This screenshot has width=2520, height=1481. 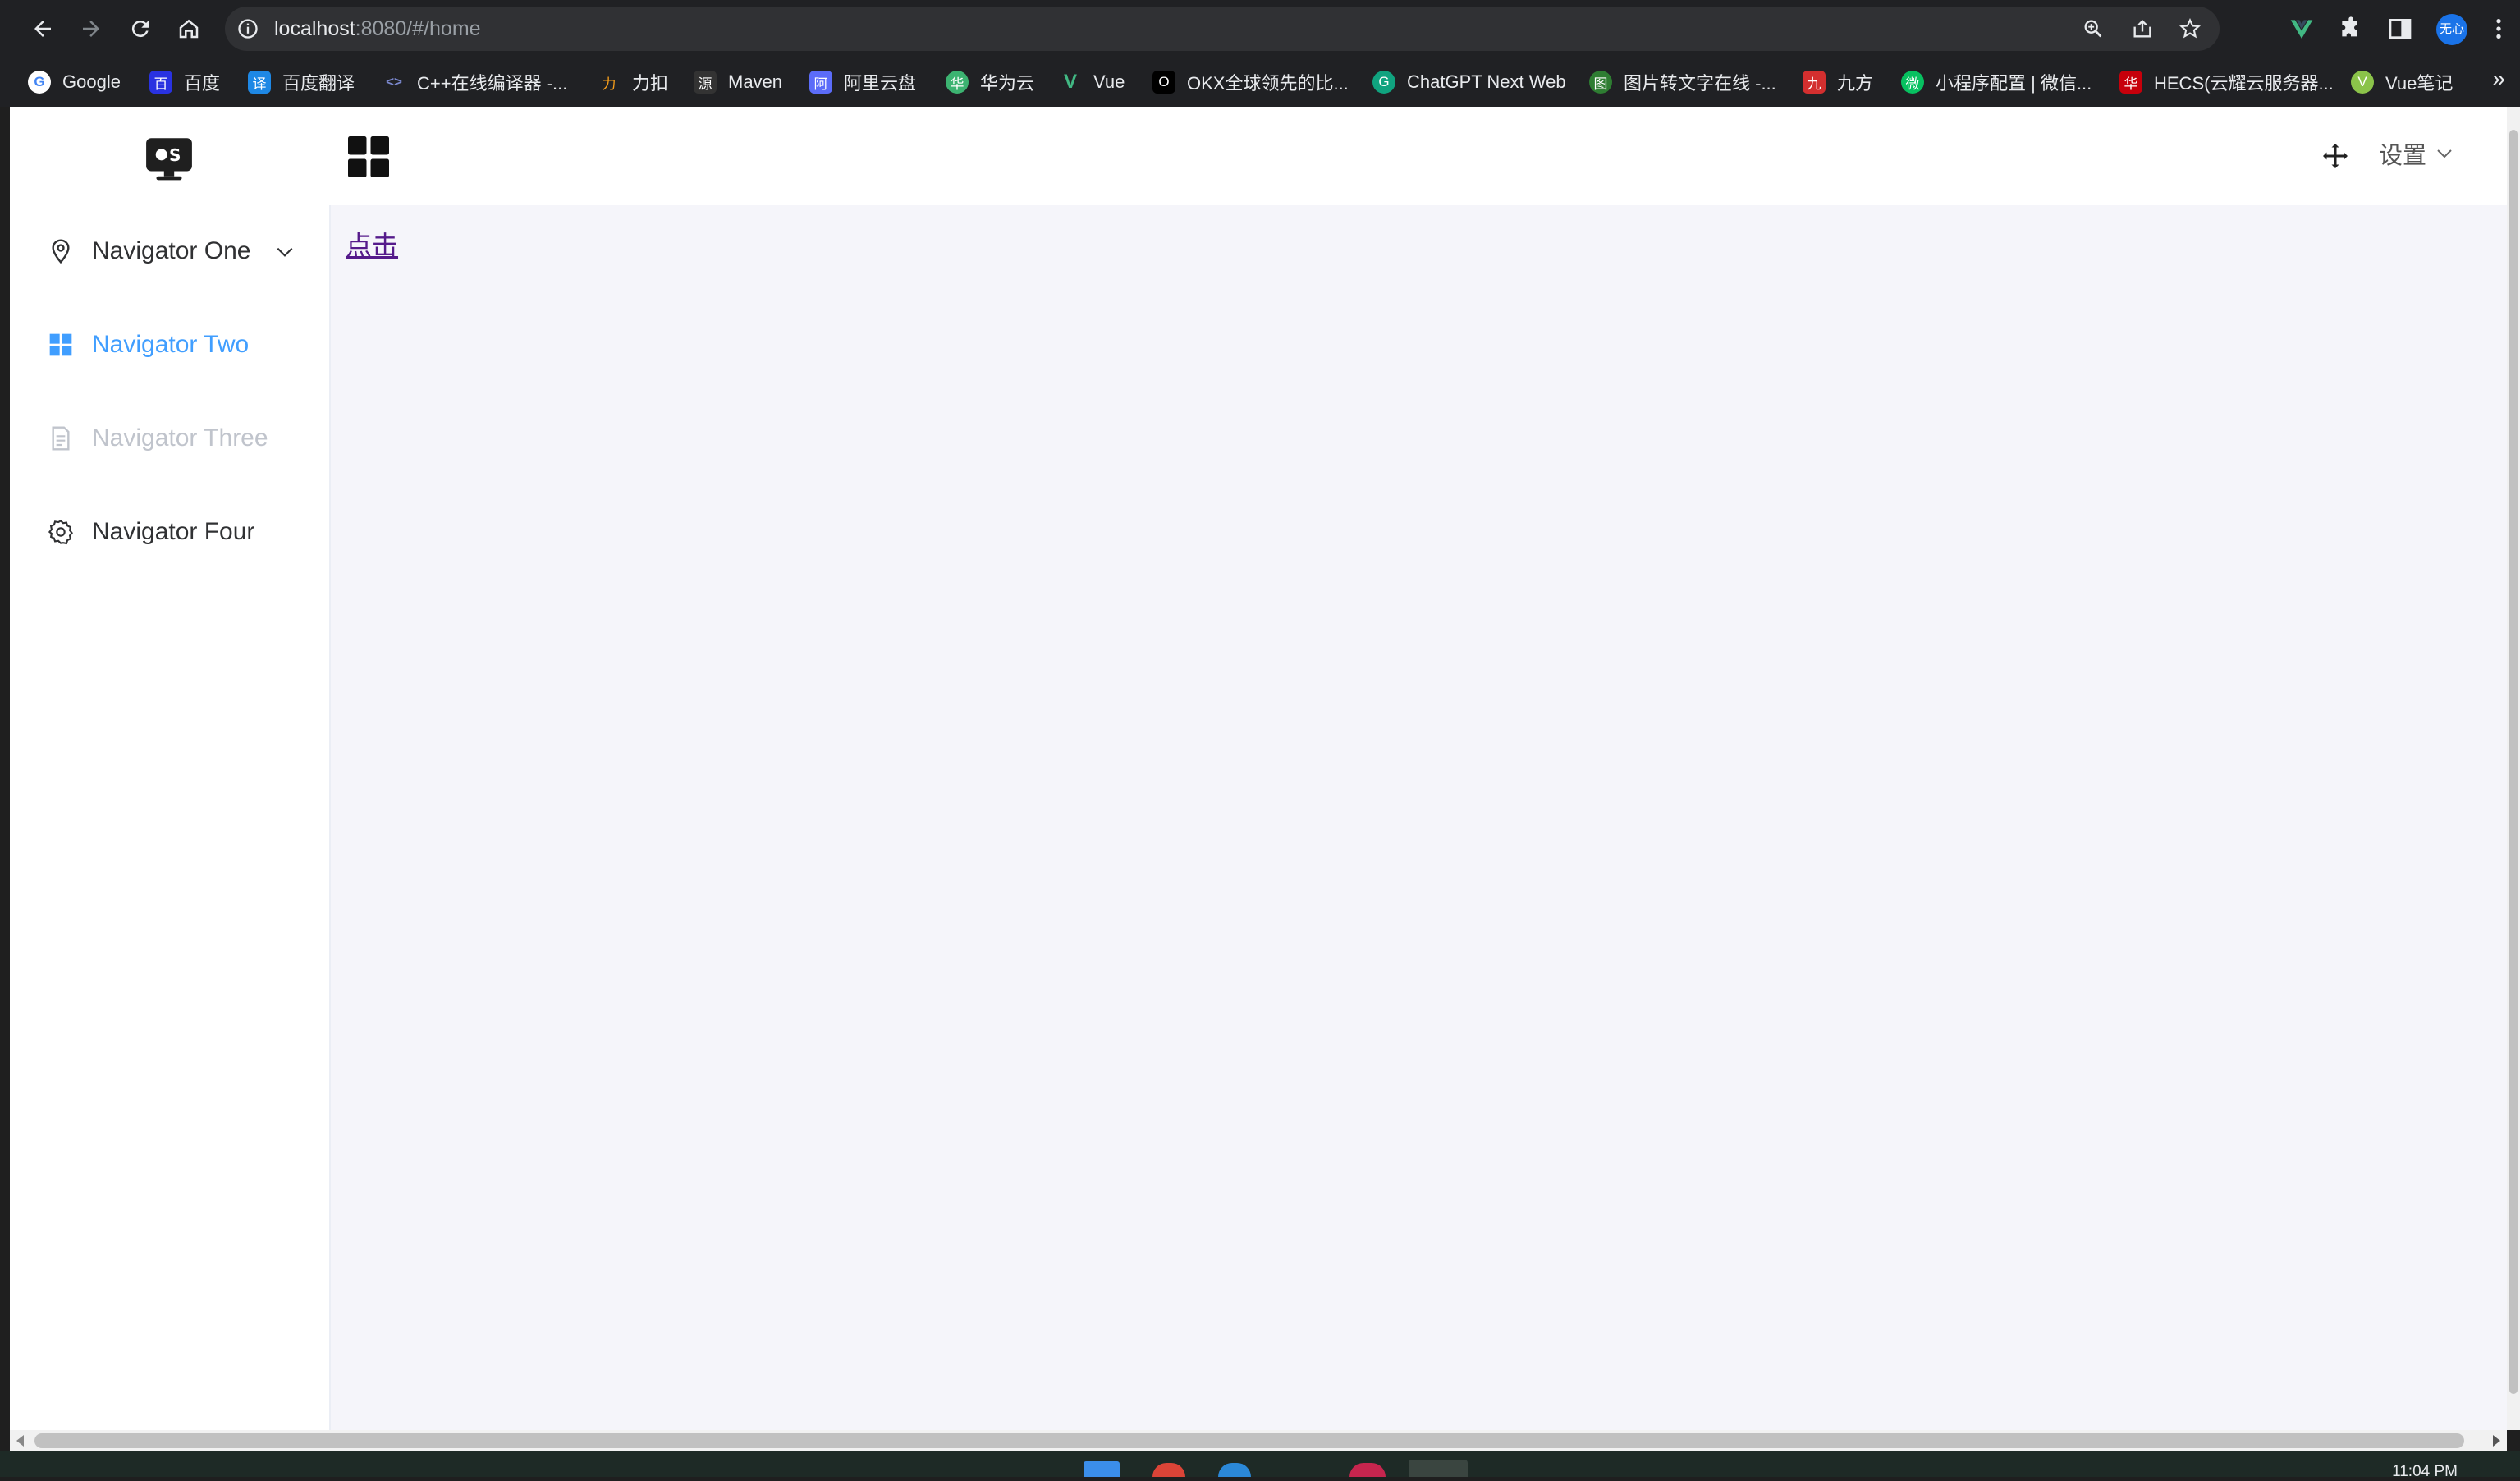 What do you see at coordinates (1912, 82) in the screenshot?
I see `wechat-icon: 微` at bounding box center [1912, 82].